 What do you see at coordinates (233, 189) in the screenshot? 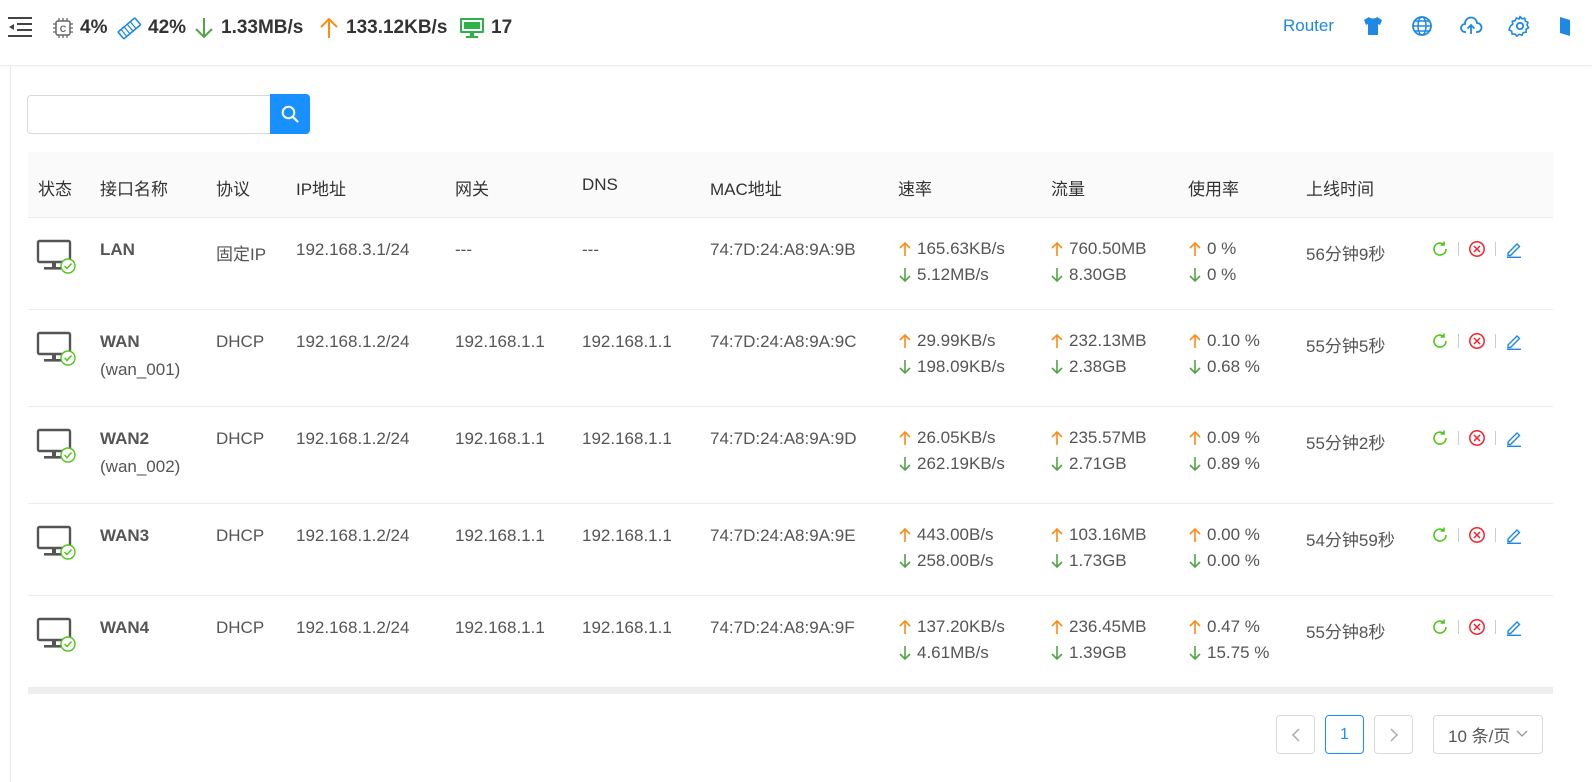
I see `header-proto: 协议` at bounding box center [233, 189].